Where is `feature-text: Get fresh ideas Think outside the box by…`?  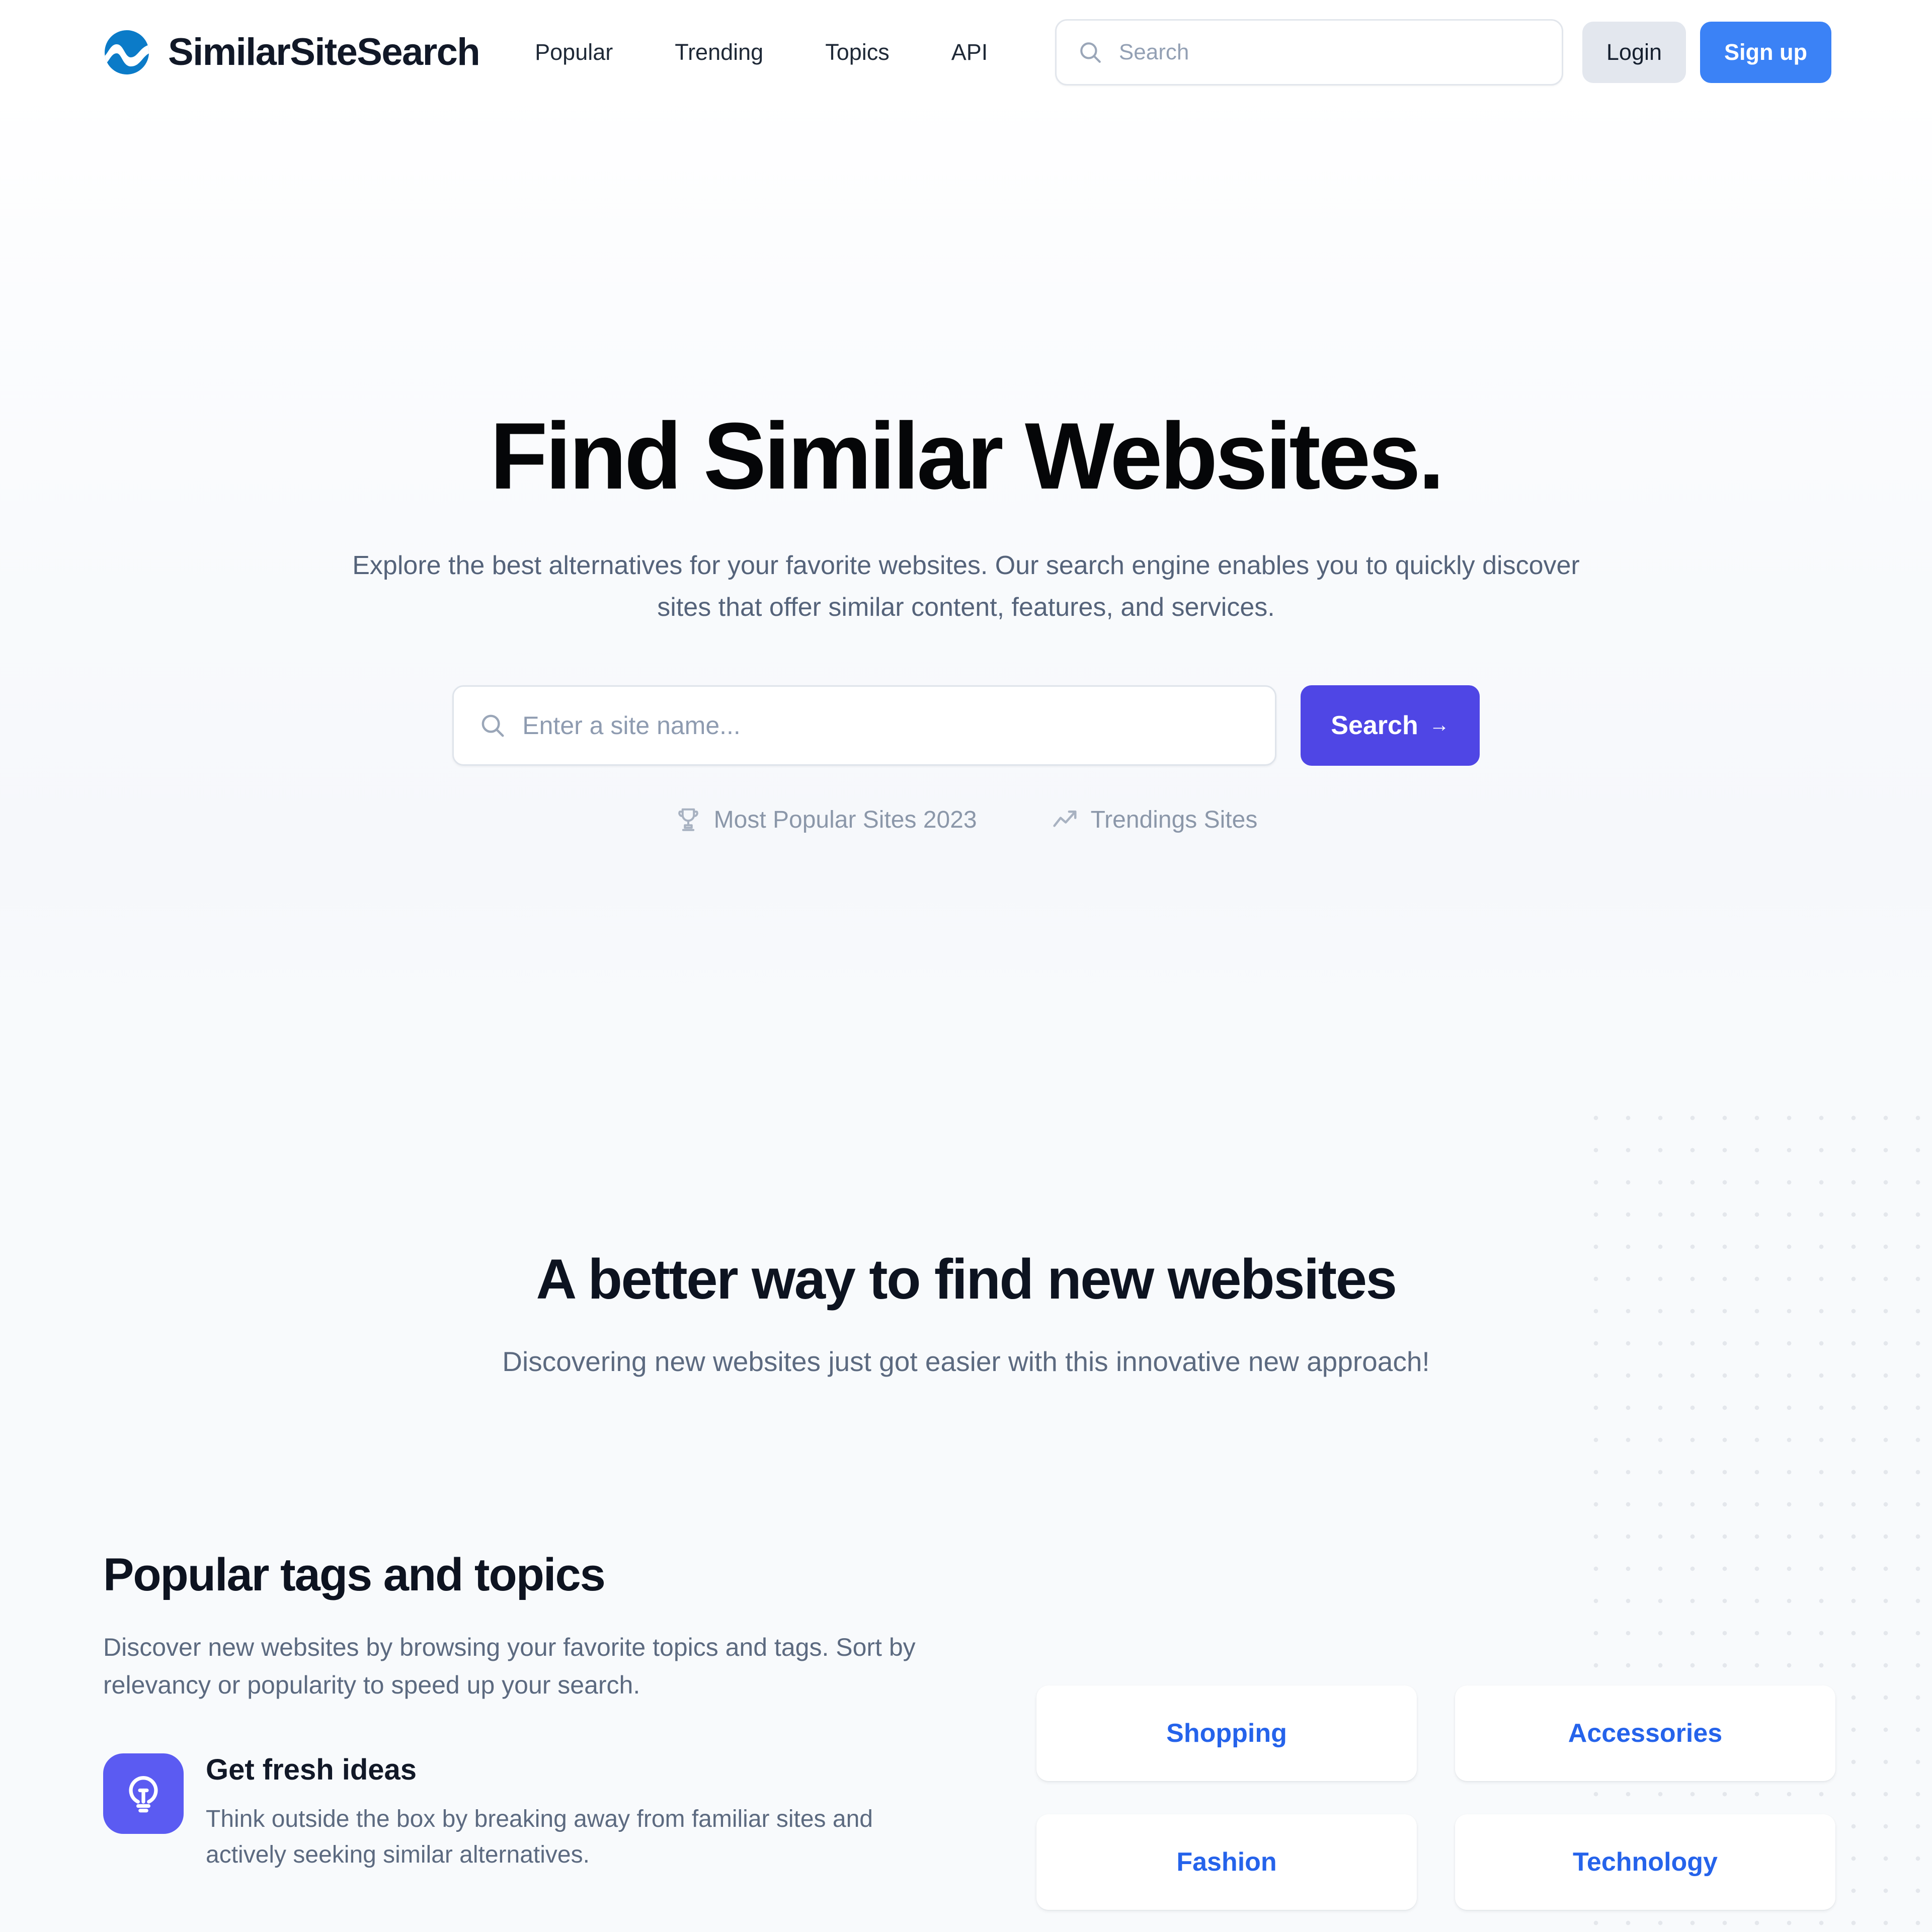
feature-text: Get fresh ideas Think outside the box by… is located at coordinates (565, 1813).